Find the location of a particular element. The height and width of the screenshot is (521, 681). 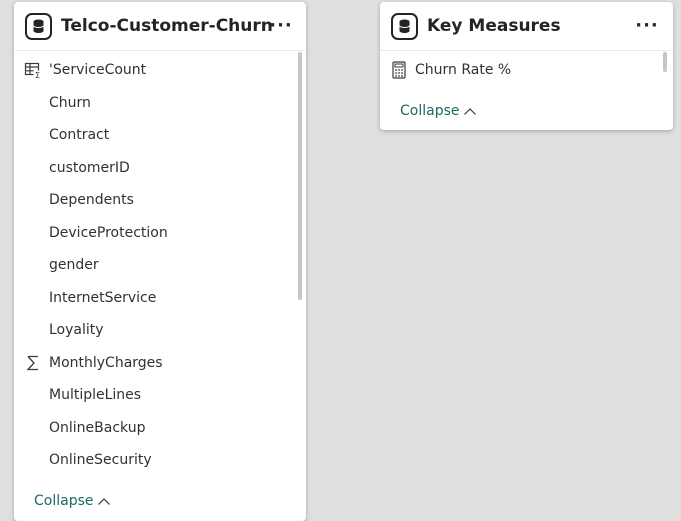

field-item-contract: Contract is located at coordinates (160, 135).